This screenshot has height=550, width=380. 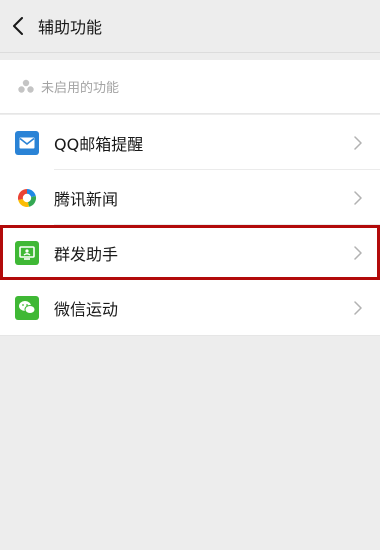 What do you see at coordinates (190, 26) in the screenshot?
I see `top-bar: 辅助功能` at bounding box center [190, 26].